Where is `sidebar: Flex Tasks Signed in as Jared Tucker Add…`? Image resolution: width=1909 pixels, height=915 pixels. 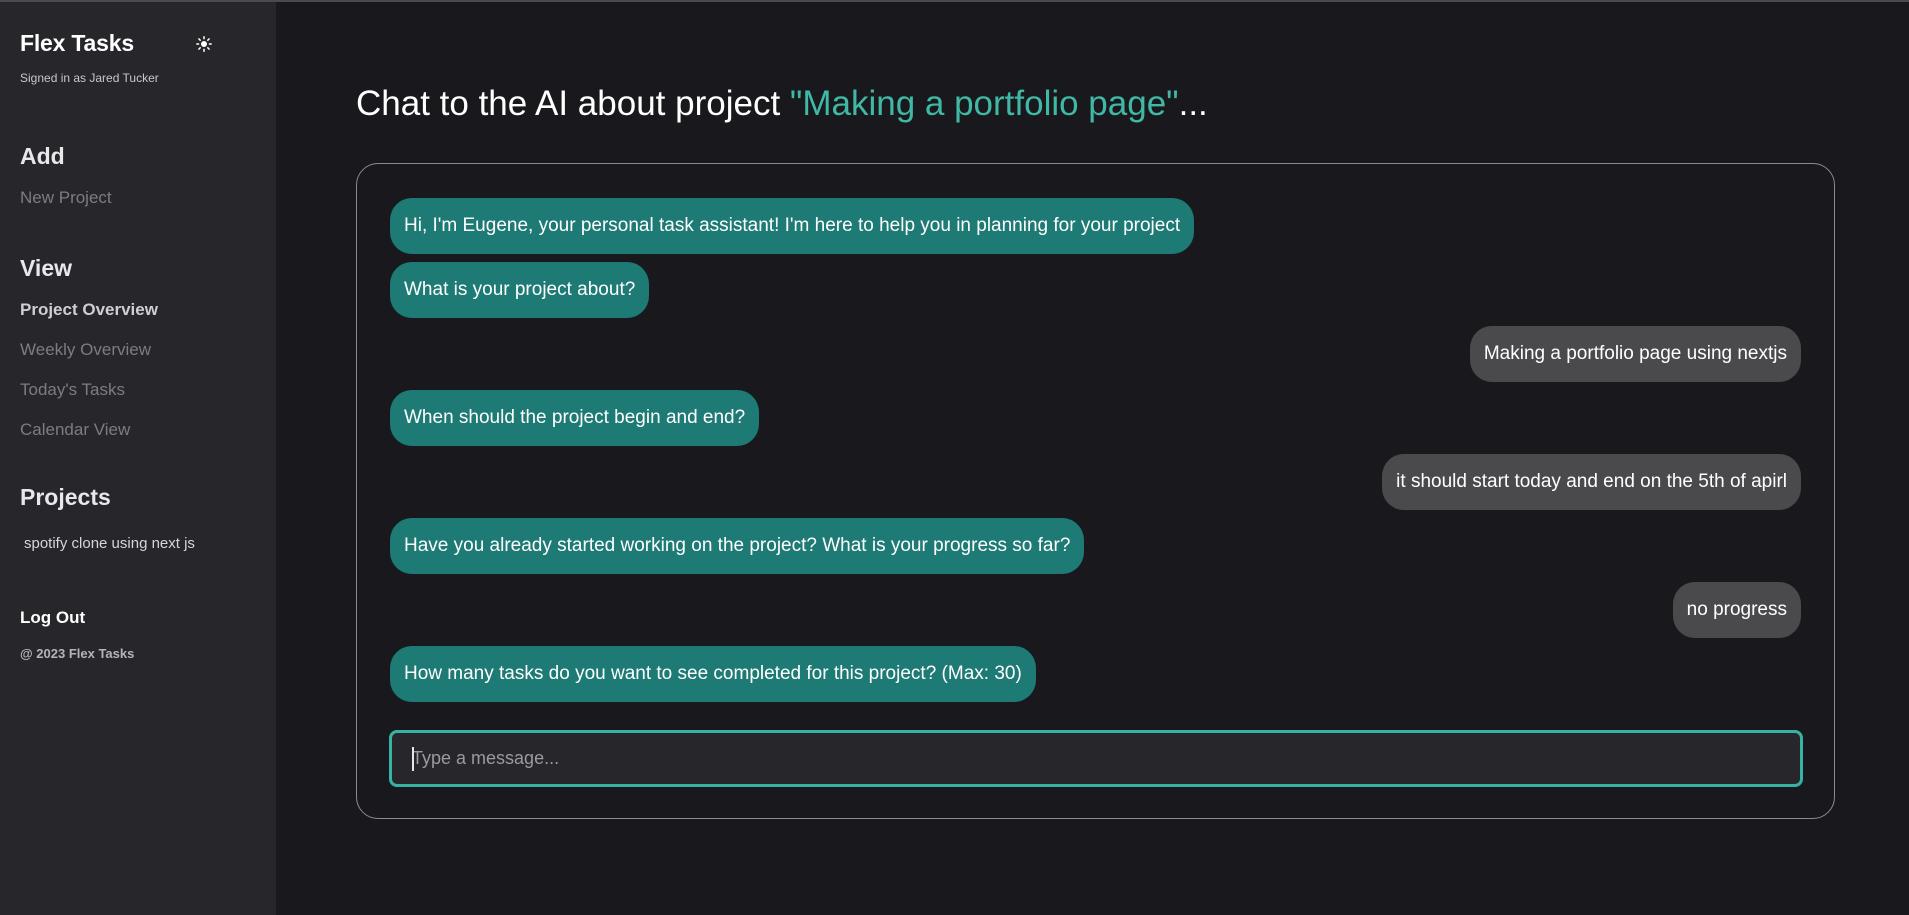
sidebar: Flex Tasks Signed in as Jared Tucker Add… is located at coordinates (138, 458).